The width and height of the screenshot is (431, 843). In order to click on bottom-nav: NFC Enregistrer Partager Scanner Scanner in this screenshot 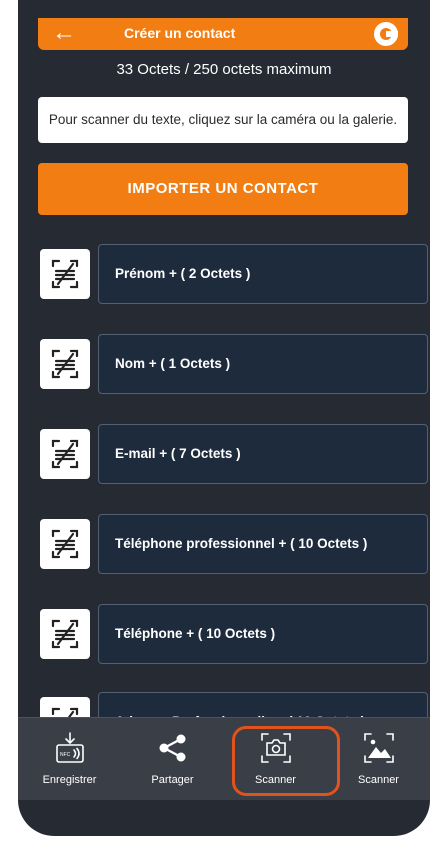, I will do `click(224, 758)`.